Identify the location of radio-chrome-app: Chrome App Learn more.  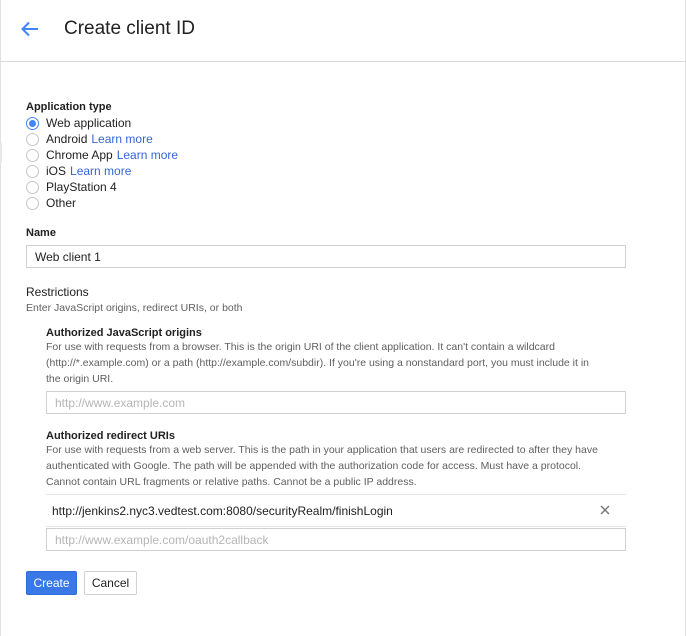
(102, 155).